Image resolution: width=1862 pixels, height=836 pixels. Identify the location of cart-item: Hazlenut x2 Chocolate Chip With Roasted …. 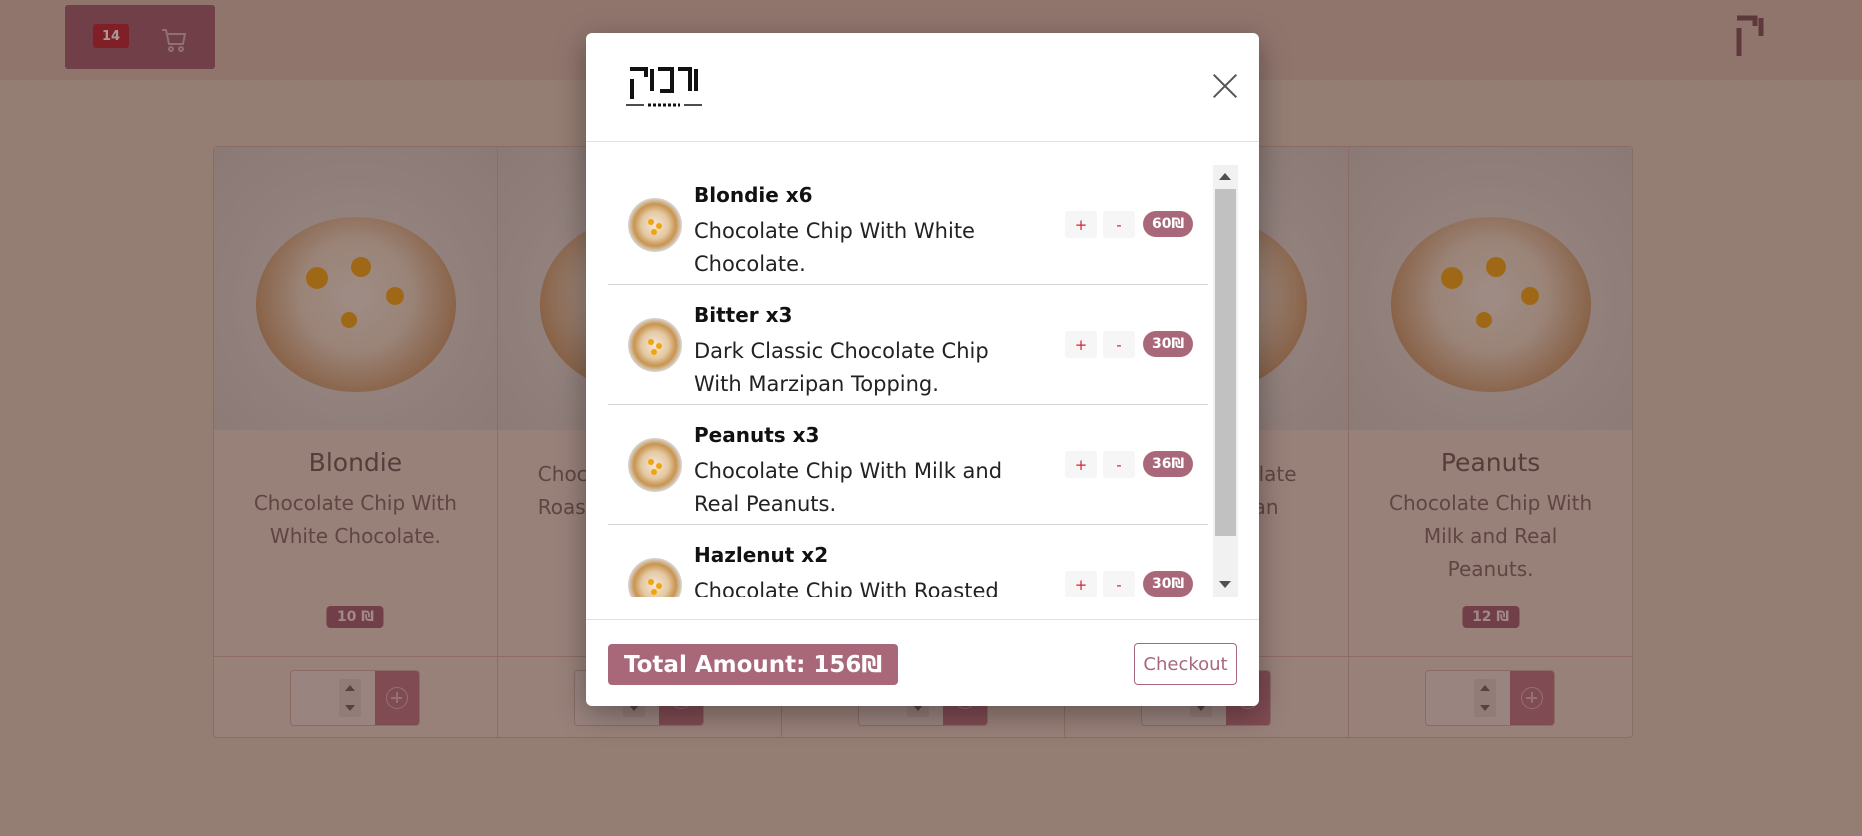
(908, 561).